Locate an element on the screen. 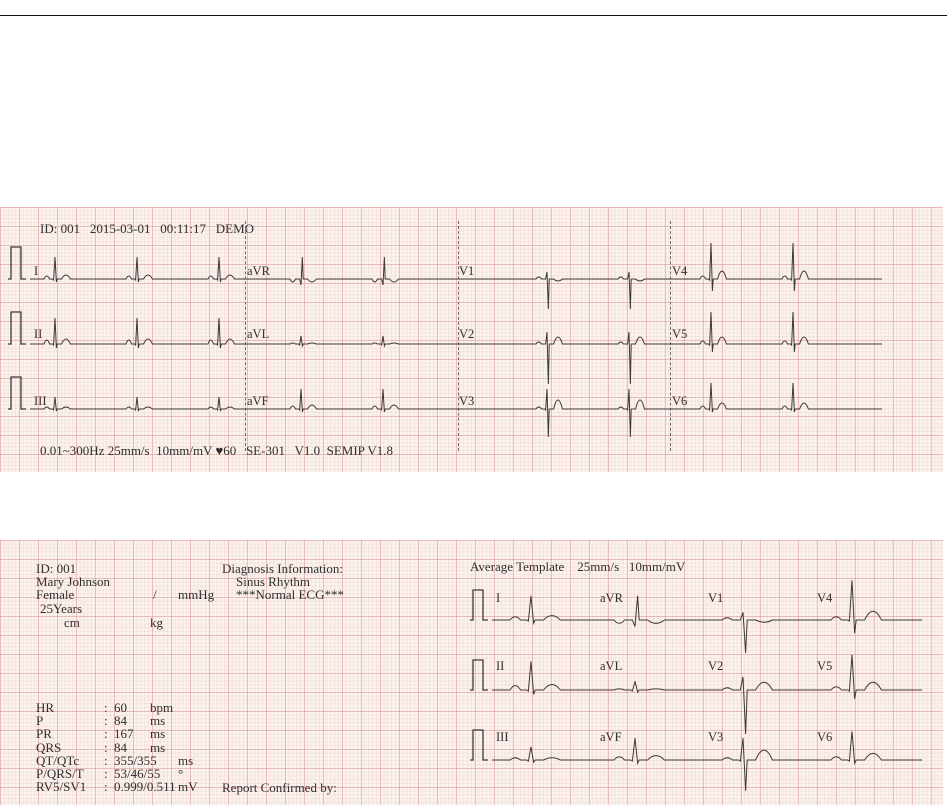  footer-hr: 60 is located at coordinates (230, 450).